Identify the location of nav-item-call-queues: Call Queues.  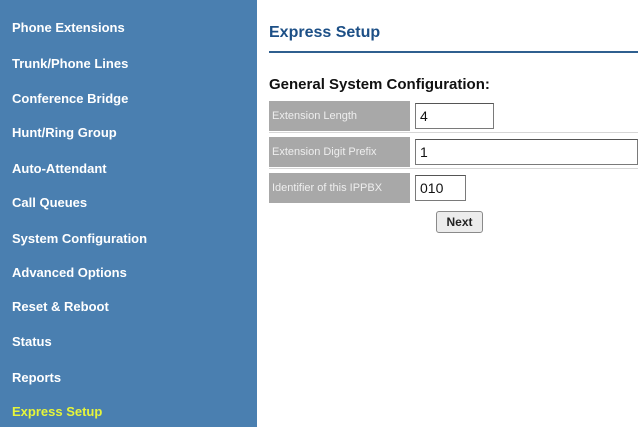
(49, 202).